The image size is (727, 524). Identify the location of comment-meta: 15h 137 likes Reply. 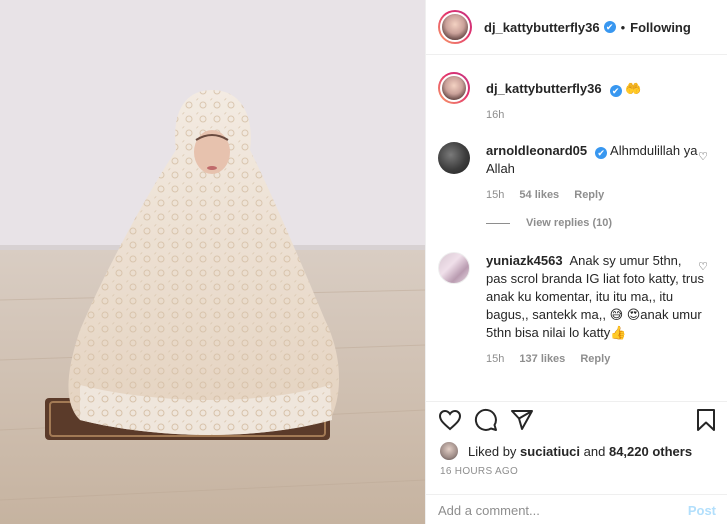
(596, 359).